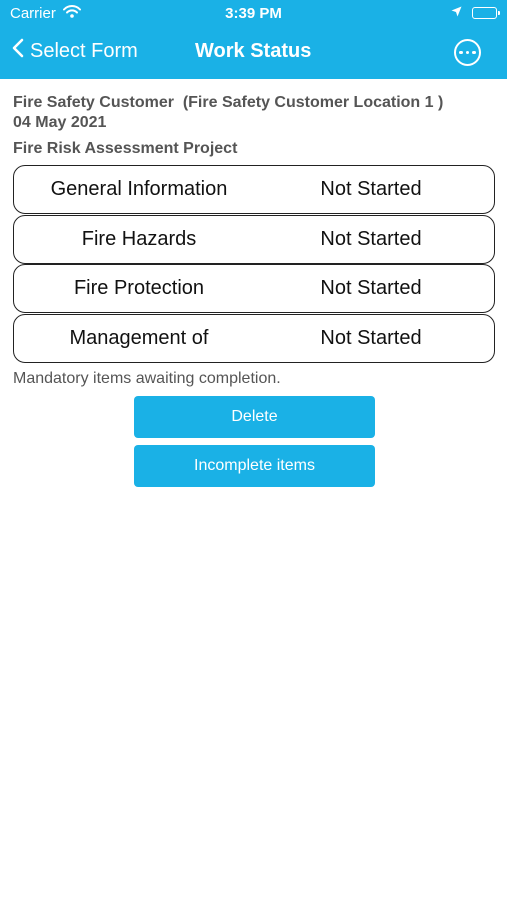 Image resolution: width=507 pixels, height=900 pixels. Describe the element at coordinates (60, 122) in the screenshot. I see `assessment-date: 04 May 2021` at that location.